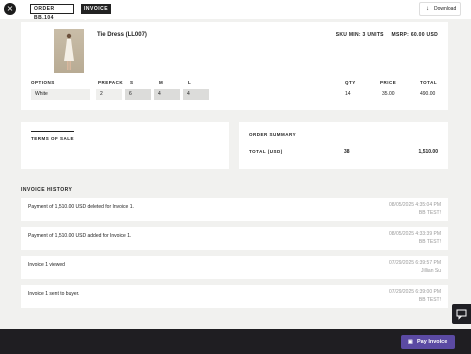 The width and height of the screenshot is (471, 354). I want to click on summary-total-label: TOTAL (USD), so click(266, 151).